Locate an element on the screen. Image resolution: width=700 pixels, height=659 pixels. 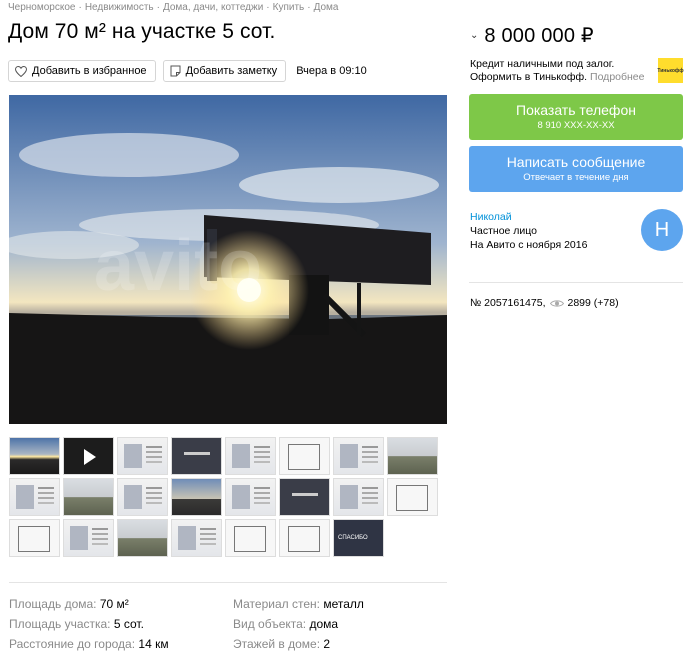
param-key: Этажей в доме: is located at coordinates (277, 644).